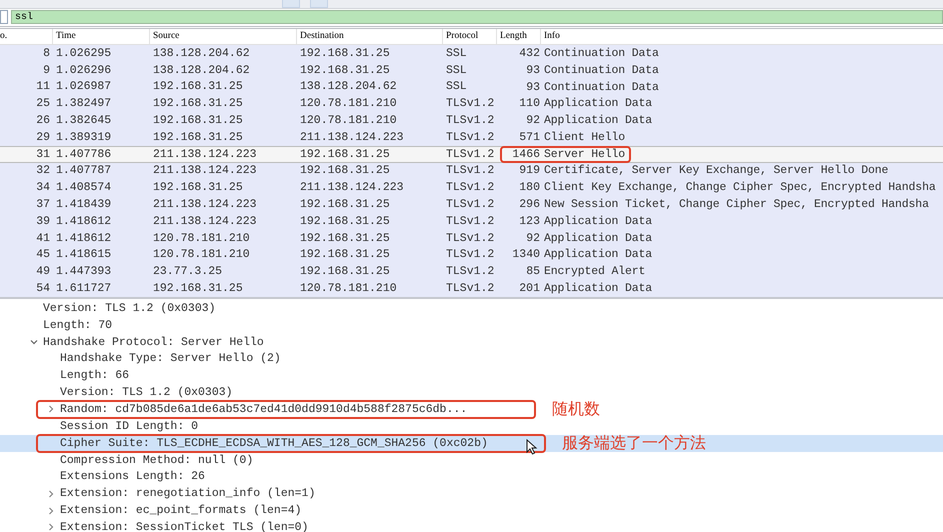 The image size is (943, 532). I want to click on table-cell-text: 1.408574, so click(84, 187).